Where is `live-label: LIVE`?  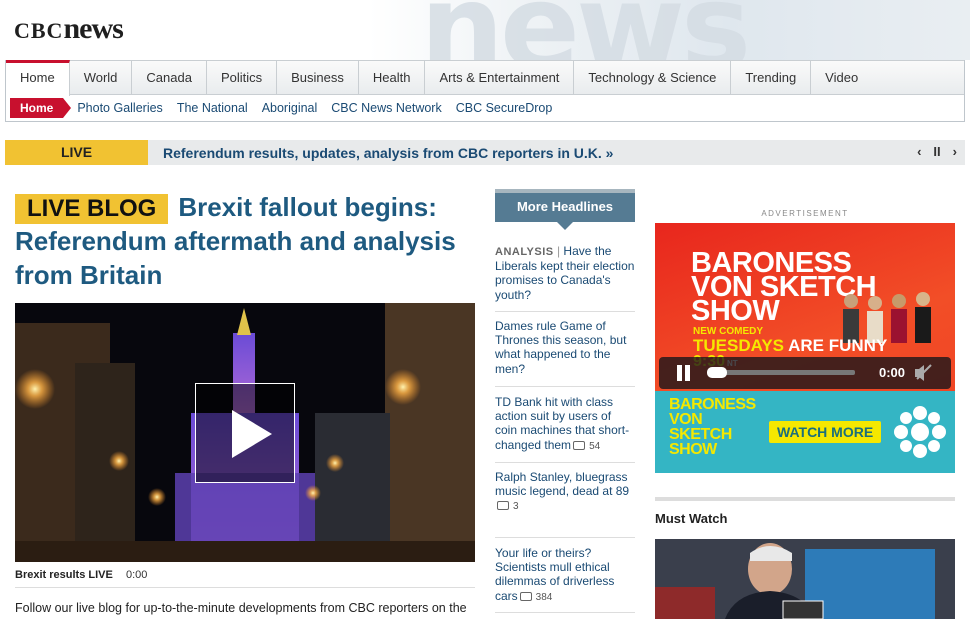 live-label: LIVE is located at coordinates (76, 152).